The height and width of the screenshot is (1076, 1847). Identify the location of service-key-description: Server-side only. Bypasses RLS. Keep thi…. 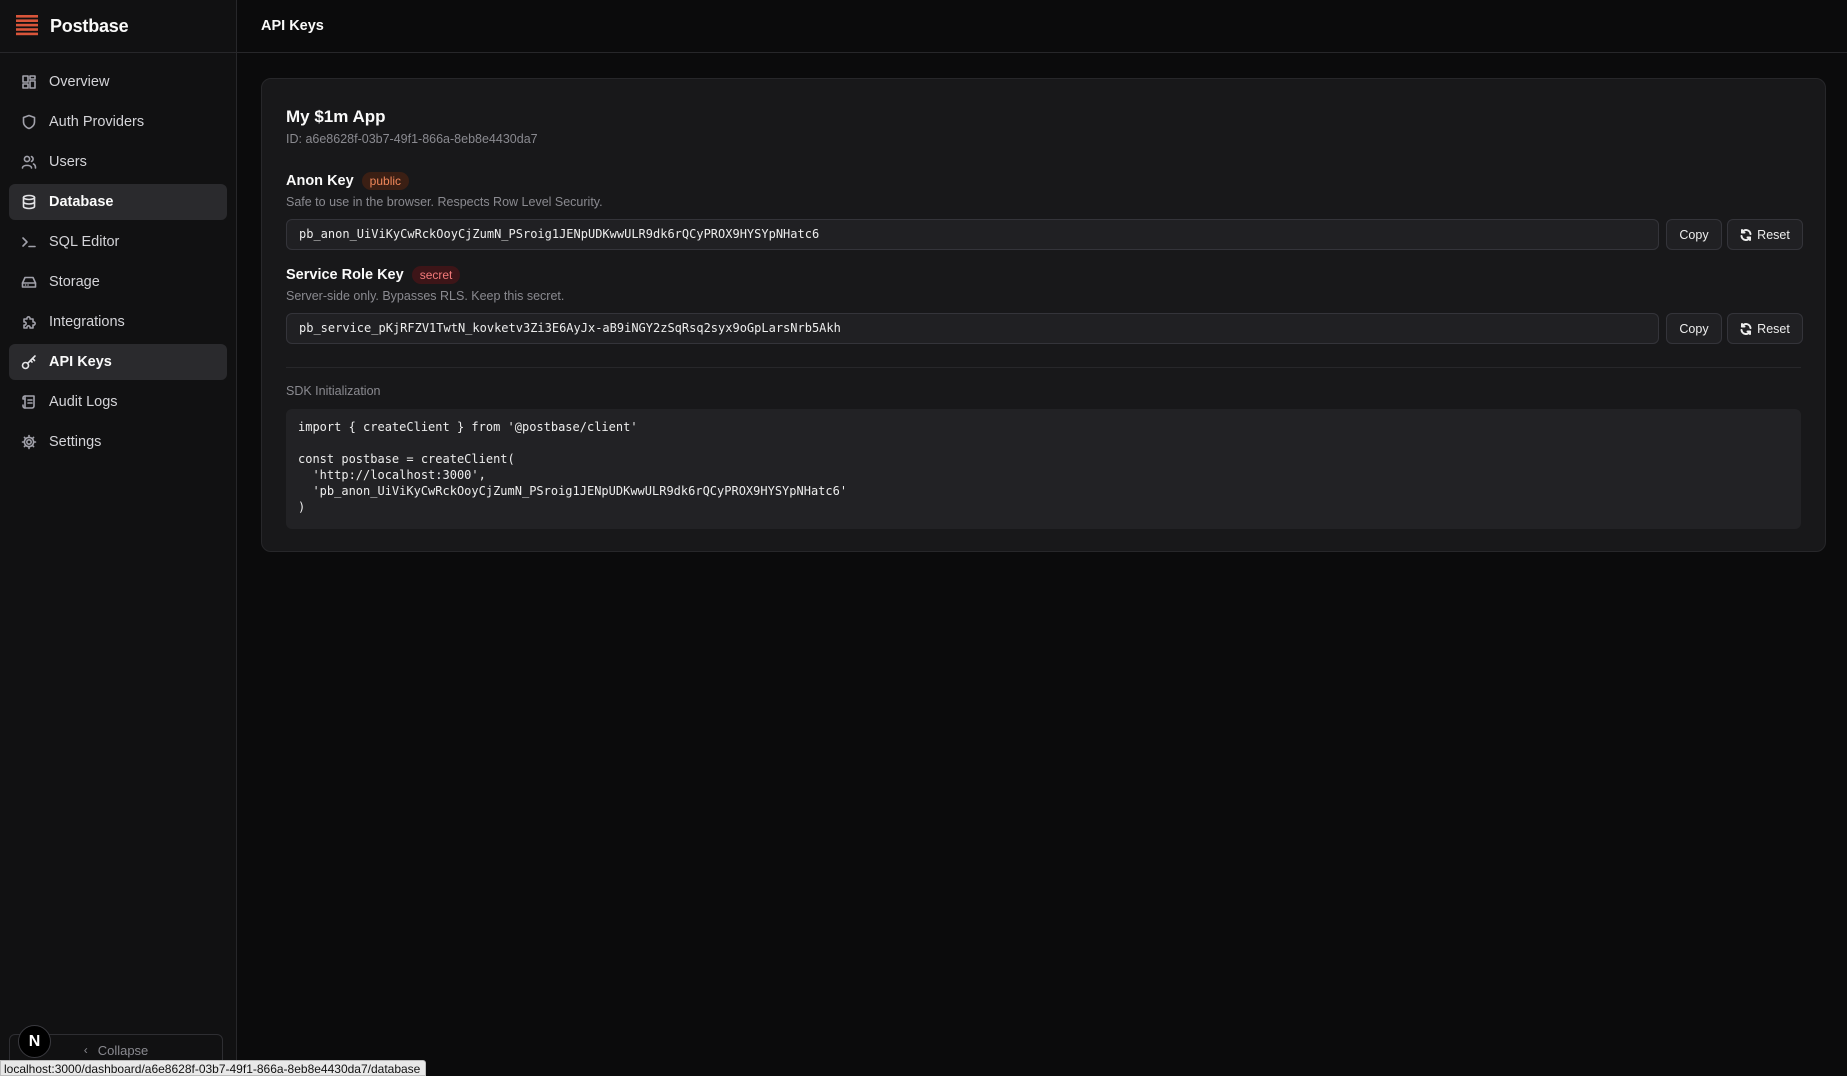
(425, 296).